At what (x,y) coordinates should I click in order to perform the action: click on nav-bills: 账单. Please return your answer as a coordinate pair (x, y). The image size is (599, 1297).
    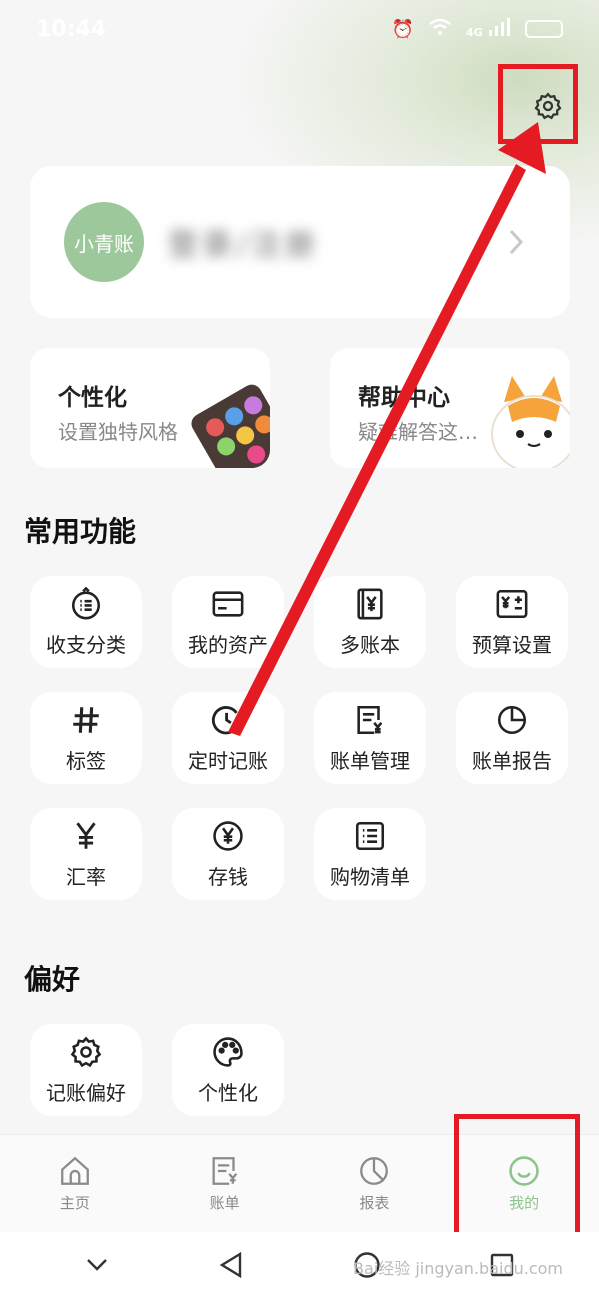
    Looking at the image, I should click on (225, 1183).